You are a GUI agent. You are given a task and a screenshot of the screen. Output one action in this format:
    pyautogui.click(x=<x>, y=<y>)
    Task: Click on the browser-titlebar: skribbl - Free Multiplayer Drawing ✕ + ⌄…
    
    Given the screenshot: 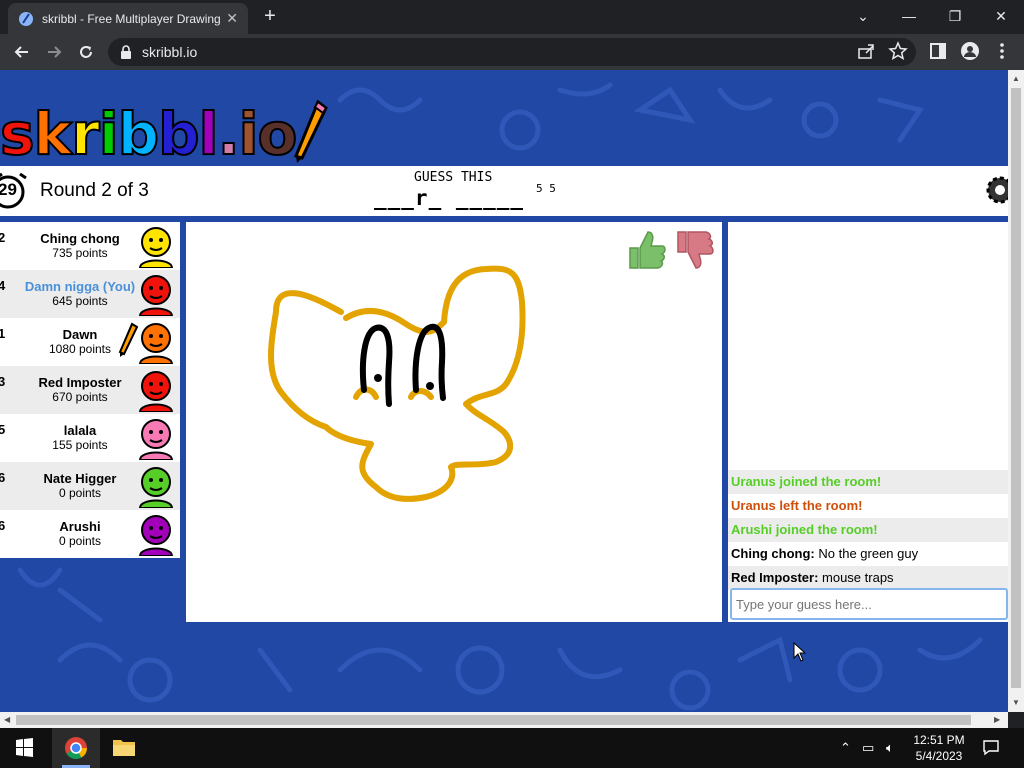 What is the action you would take?
    pyautogui.click(x=512, y=17)
    